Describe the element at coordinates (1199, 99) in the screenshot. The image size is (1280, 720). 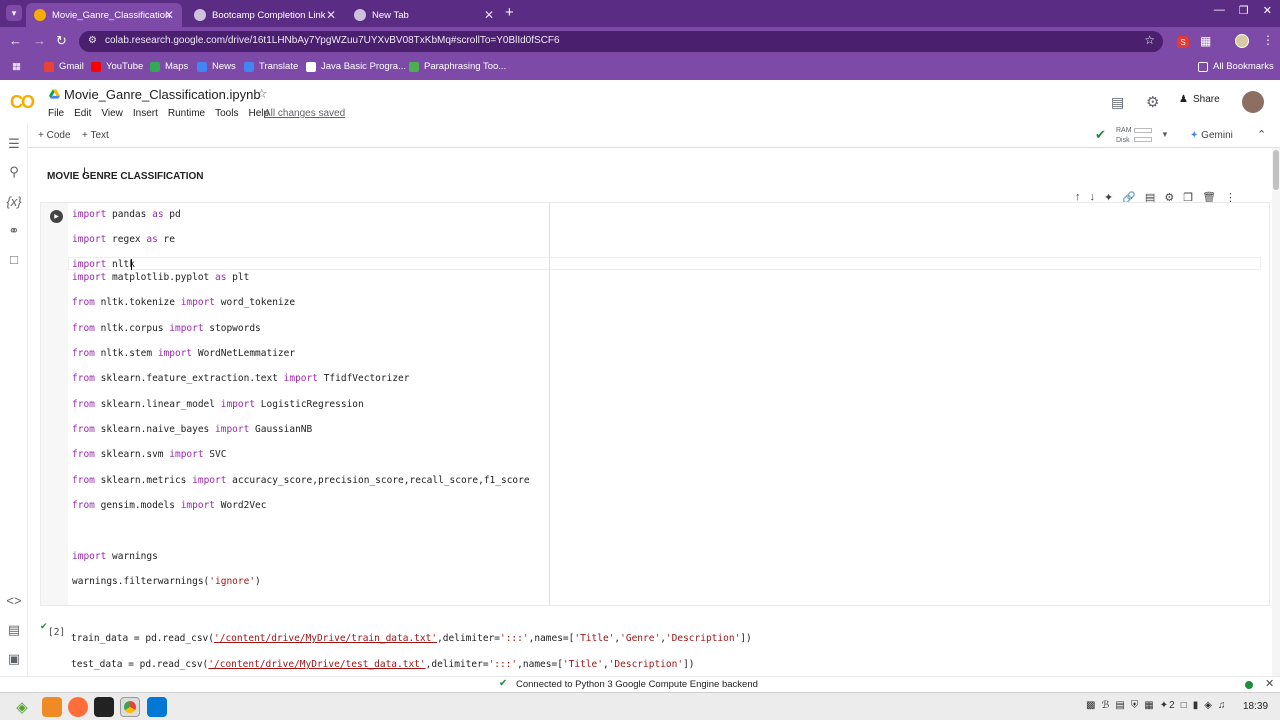
I see `share-button: ♟ Share` at that location.